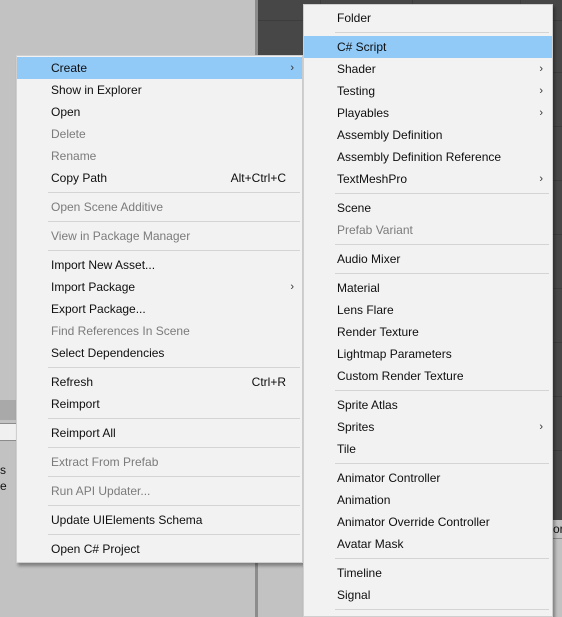 This screenshot has height=617, width=562. What do you see at coordinates (389, 478) in the screenshot?
I see `menu-item-label: Animator Controller` at bounding box center [389, 478].